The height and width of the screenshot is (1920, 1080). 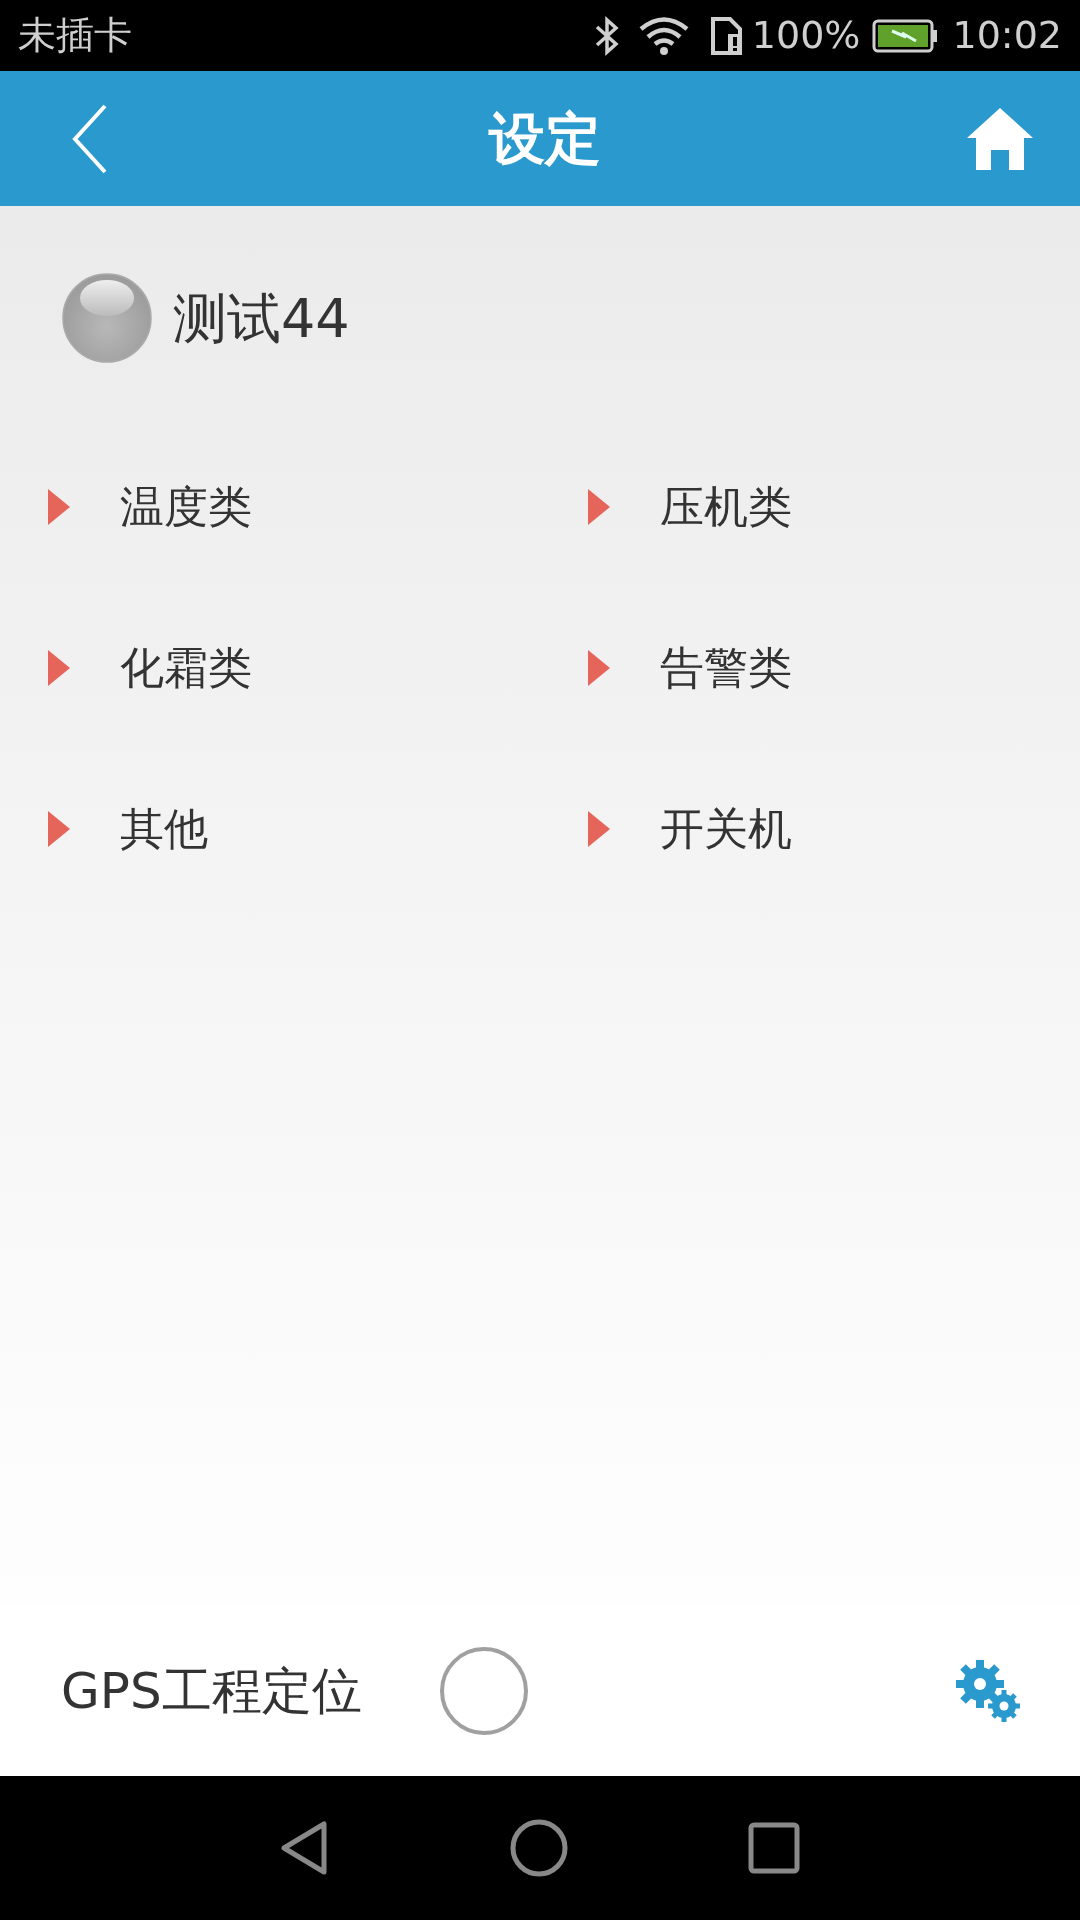 I want to click on home-icon, so click(x=1000, y=138).